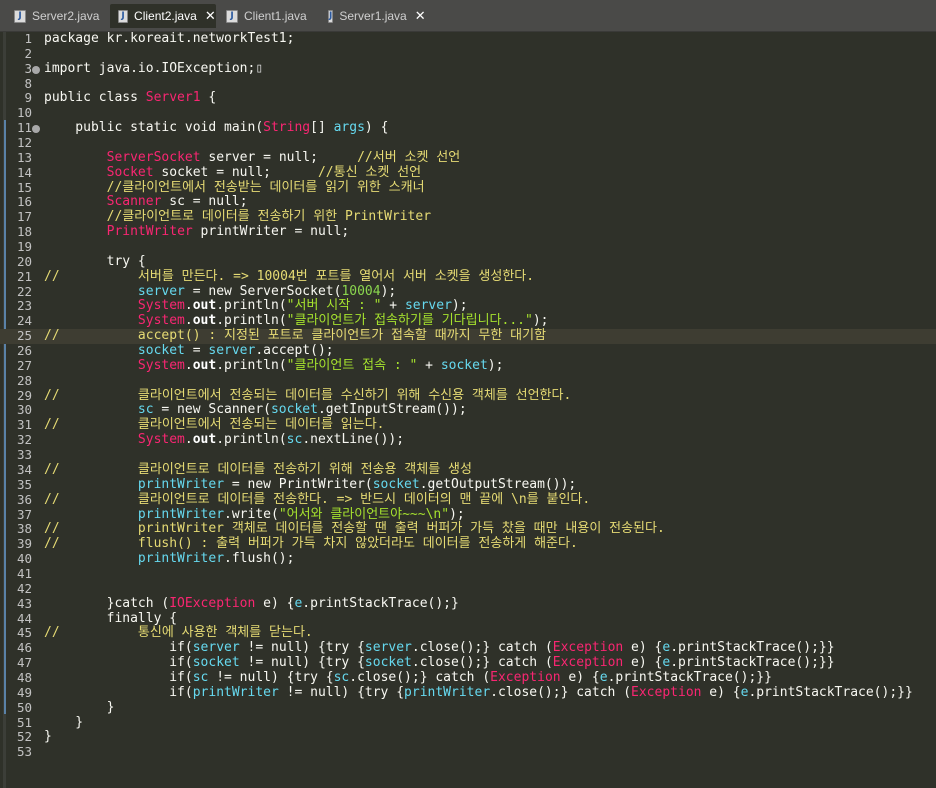  What do you see at coordinates (429, 365) in the screenshot?
I see `code-token: +` at bounding box center [429, 365].